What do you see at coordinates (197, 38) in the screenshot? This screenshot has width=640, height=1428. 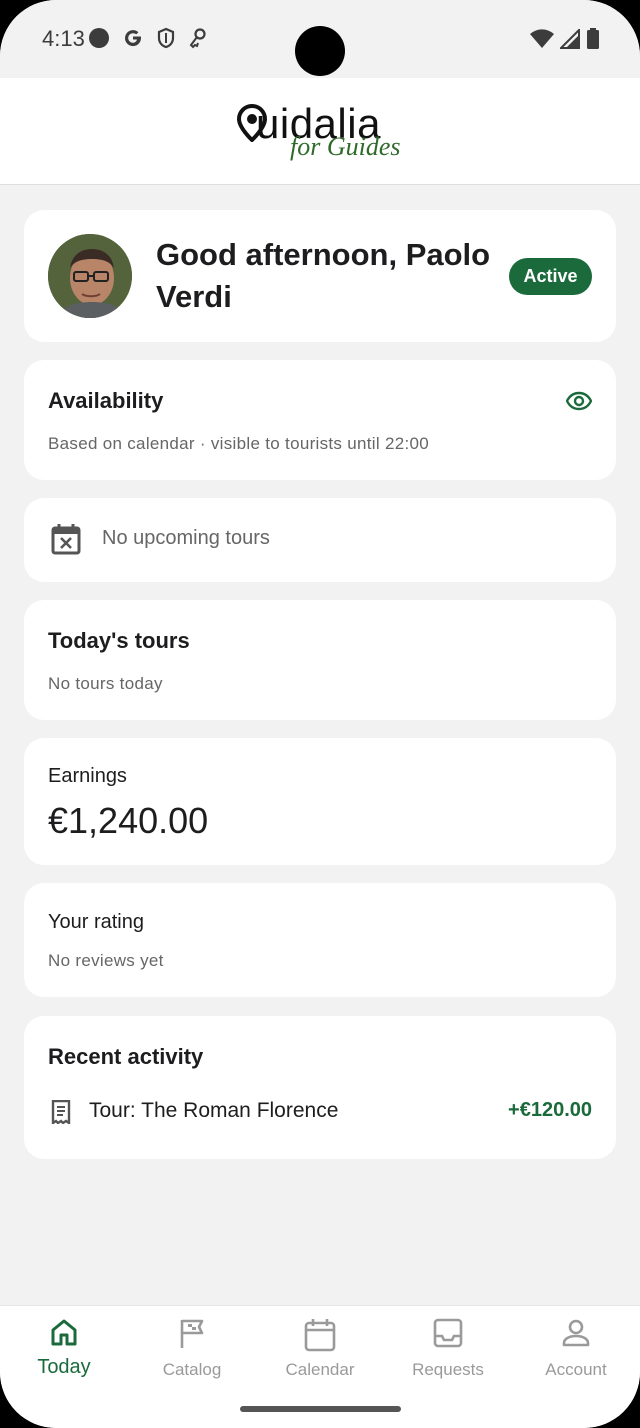 I see `key-icon` at bounding box center [197, 38].